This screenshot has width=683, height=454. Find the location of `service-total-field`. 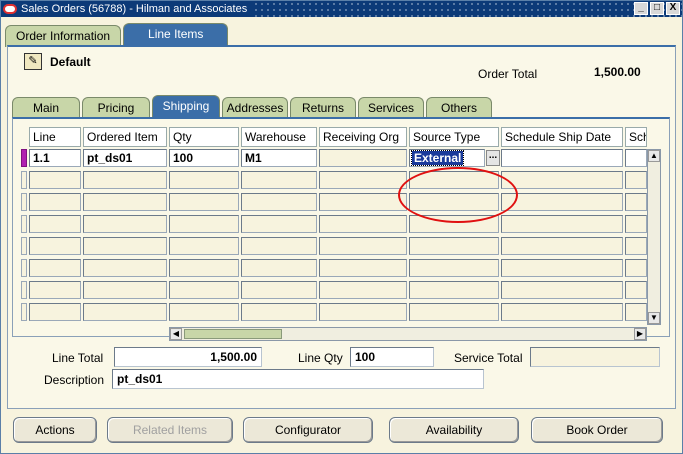

service-total-field is located at coordinates (595, 357).